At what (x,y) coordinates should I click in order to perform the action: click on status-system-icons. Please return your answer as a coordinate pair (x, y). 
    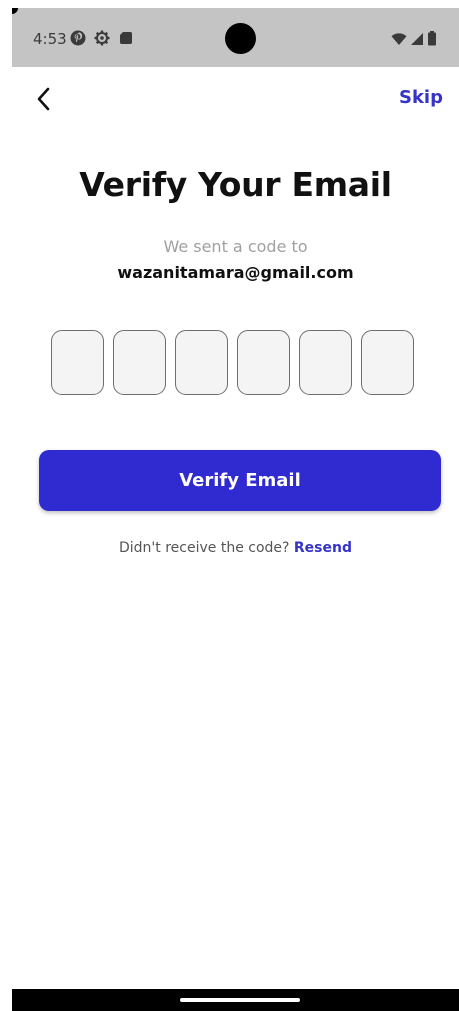
    Looking at the image, I should click on (414, 40).